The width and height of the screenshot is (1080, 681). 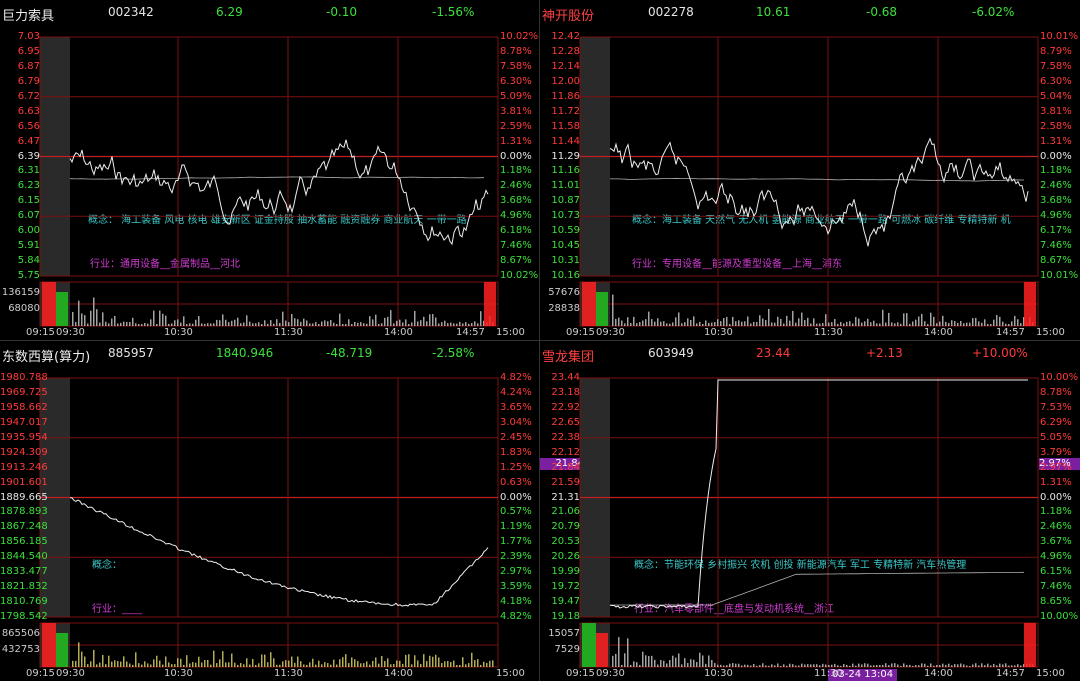 What do you see at coordinates (516, 542) in the screenshot?
I see `y-axis-pct-label: 1.77%` at bounding box center [516, 542].